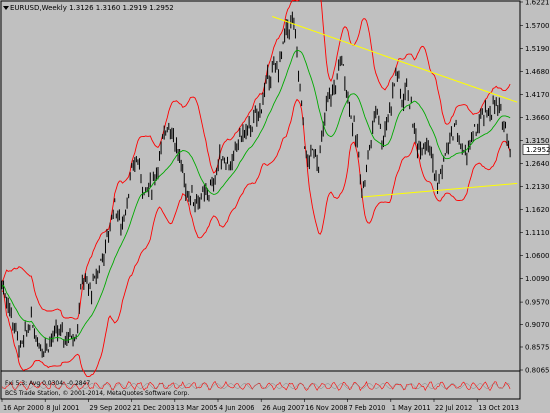  What do you see at coordinates (537, 233) in the screenshot?
I see `y-tick-label: 1.1110` at bounding box center [537, 233].